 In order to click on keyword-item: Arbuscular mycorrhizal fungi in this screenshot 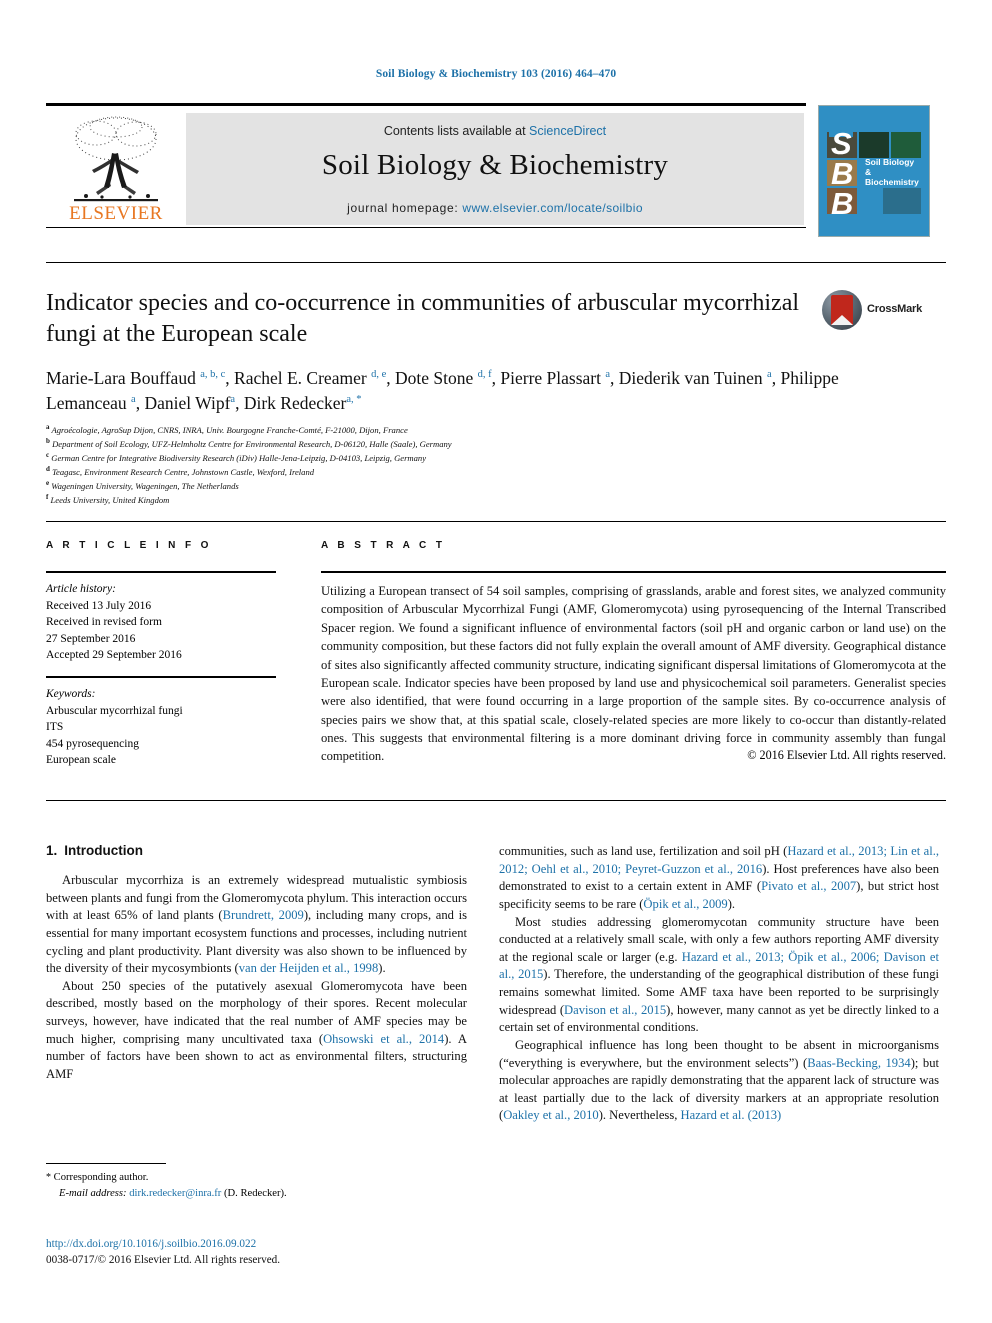, I will do `click(114, 710)`.